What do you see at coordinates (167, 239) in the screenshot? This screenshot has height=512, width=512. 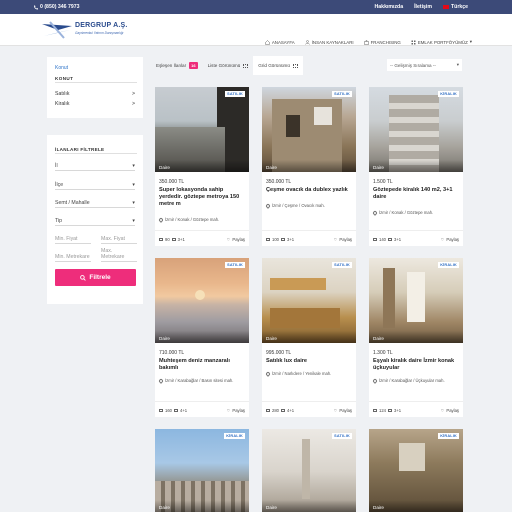 I see `area-value: 90` at bounding box center [167, 239].